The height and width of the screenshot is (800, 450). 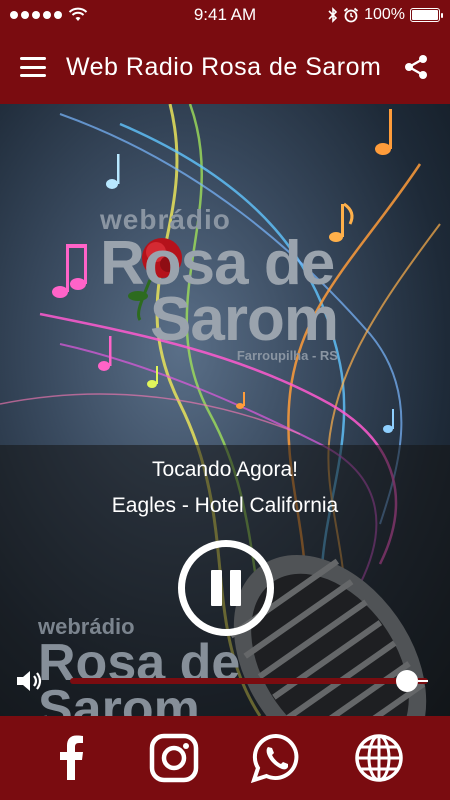 What do you see at coordinates (225, 505) in the screenshot?
I see `track-title: Eagles - Hotel California` at bounding box center [225, 505].